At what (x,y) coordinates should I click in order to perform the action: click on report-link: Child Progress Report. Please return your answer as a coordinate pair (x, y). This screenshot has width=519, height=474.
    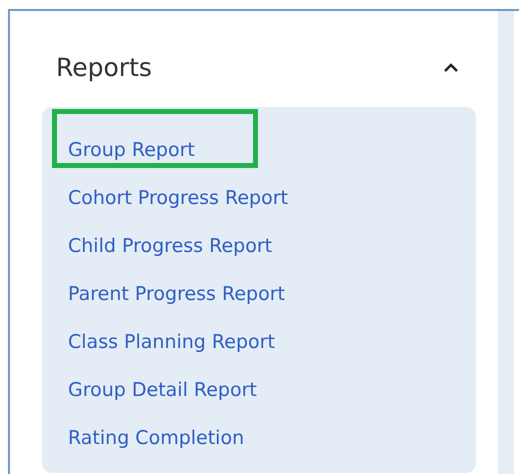
    Looking at the image, I should click on (170, 246).